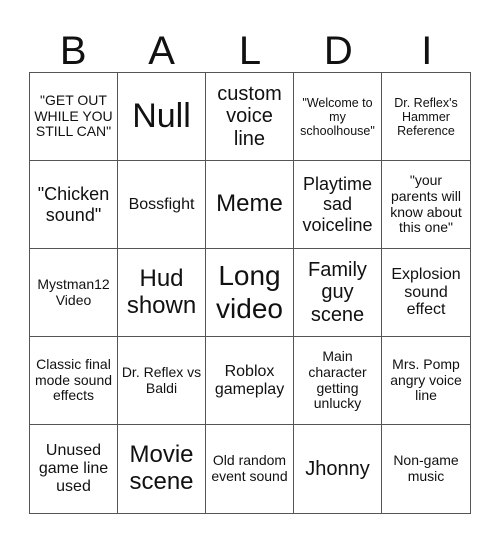 The width and height of the screenshot is (500, 544). I want to click on bingo-cell: Meme, so click(250, 205).